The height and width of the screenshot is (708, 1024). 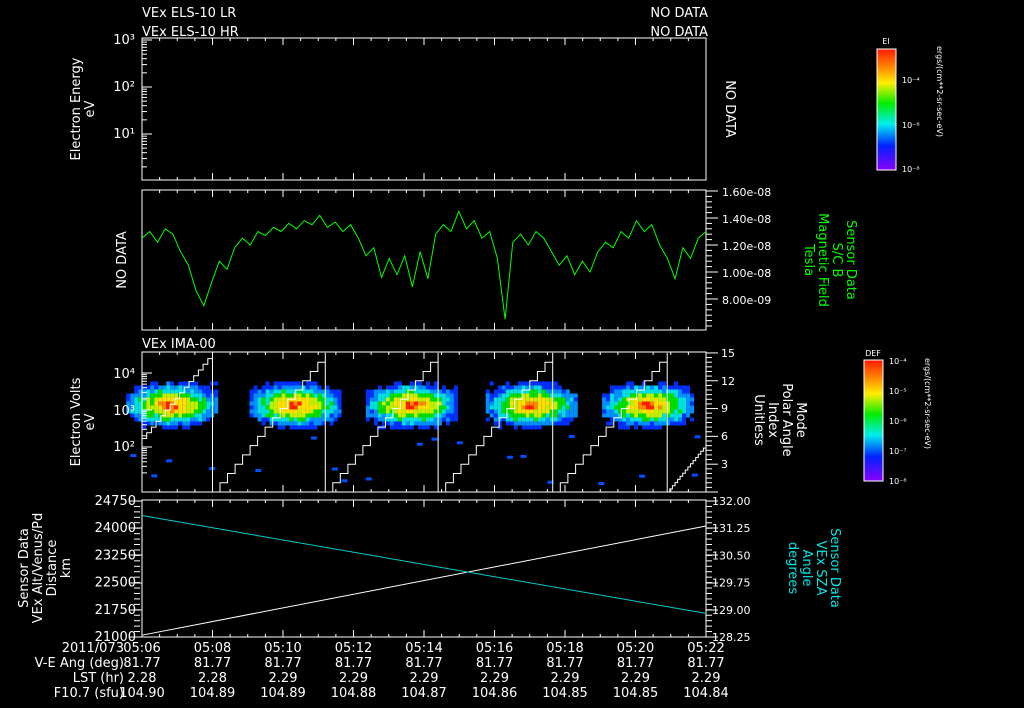 What do you see at coordinates (910, 105) in the screenshot?
I see `colorbar-ei: EI 10⁻⁴ 10⁻⁶ 10⁻⁸ ergs/(cm**2-sr-sec-eV)` at bounding box center [910, 105].